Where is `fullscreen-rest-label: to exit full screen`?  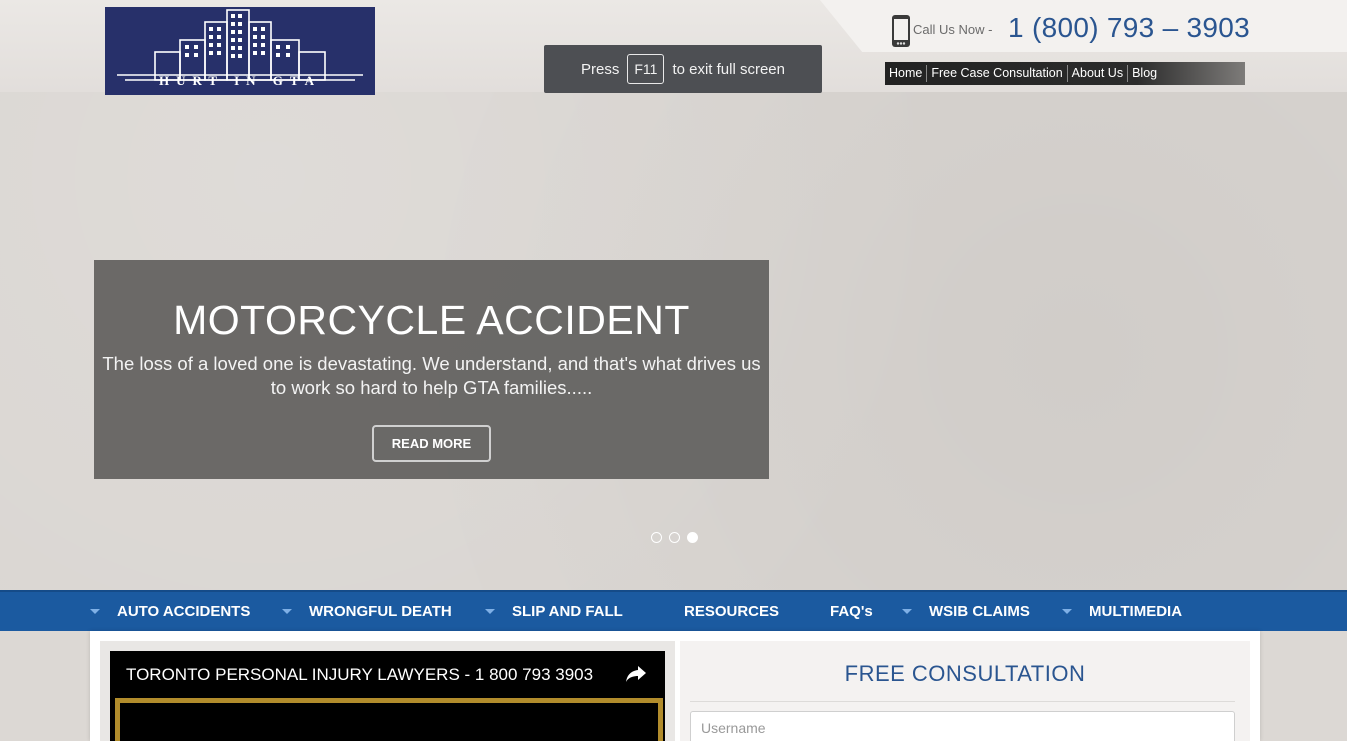
fullscreen-rest-label: to exit full screen is located at coordinates (728, 69).